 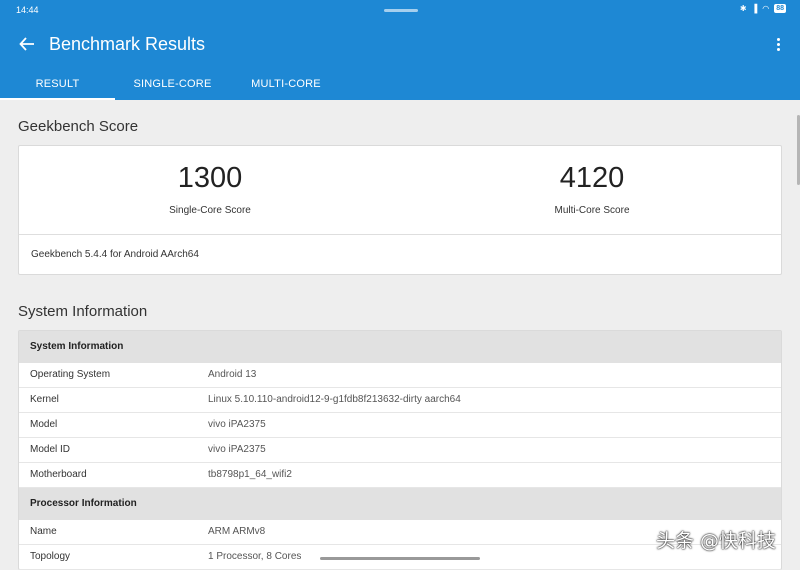 I want to click on geekbench-score-heading: Geekbench Score, so click(x=78, y=126).